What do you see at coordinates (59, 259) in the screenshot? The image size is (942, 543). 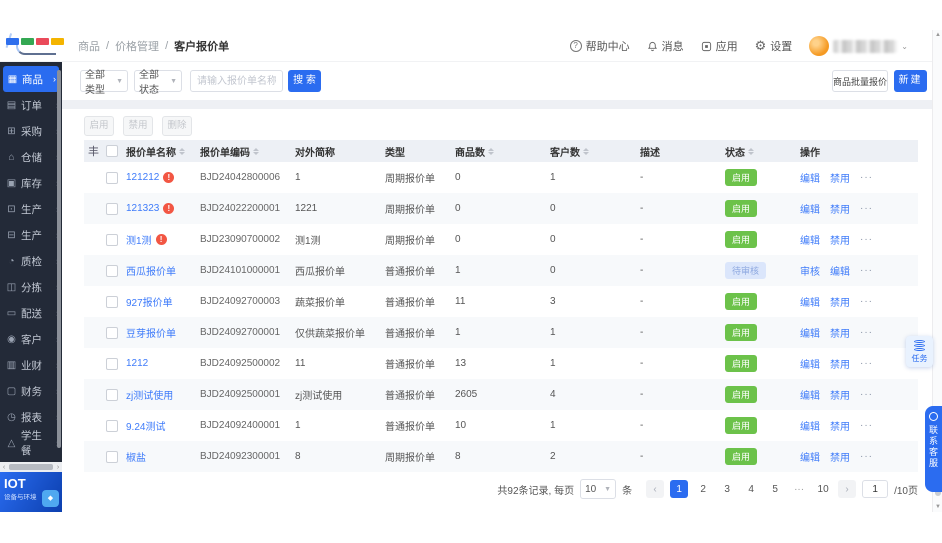 I see `sidebar-vertical-scrollbar` at bounding box center [59, 259].